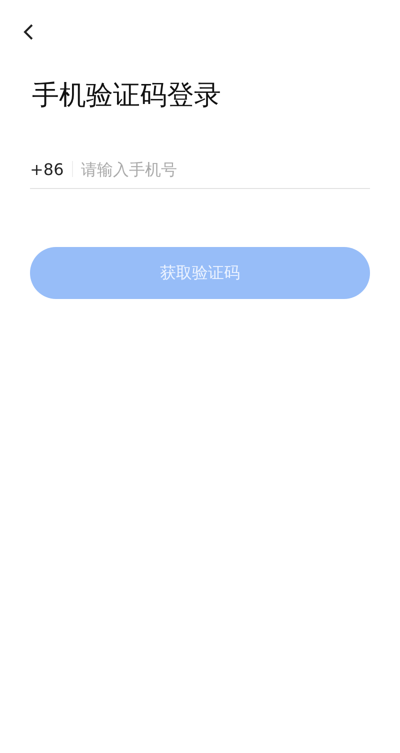 Image resolution: width=400 pixels, height=753 pixels. I want to click on phone-field: 请输入手机号, so click(225, 169).